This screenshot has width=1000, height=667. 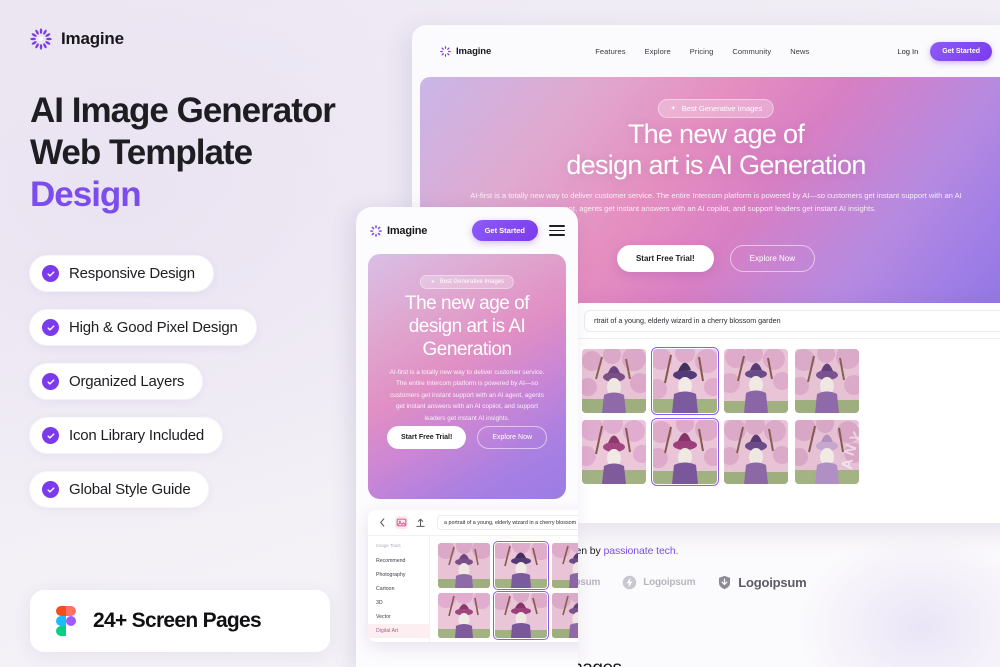 I want to click on nav-item-explore: Explore, so click(x=658, y=51).